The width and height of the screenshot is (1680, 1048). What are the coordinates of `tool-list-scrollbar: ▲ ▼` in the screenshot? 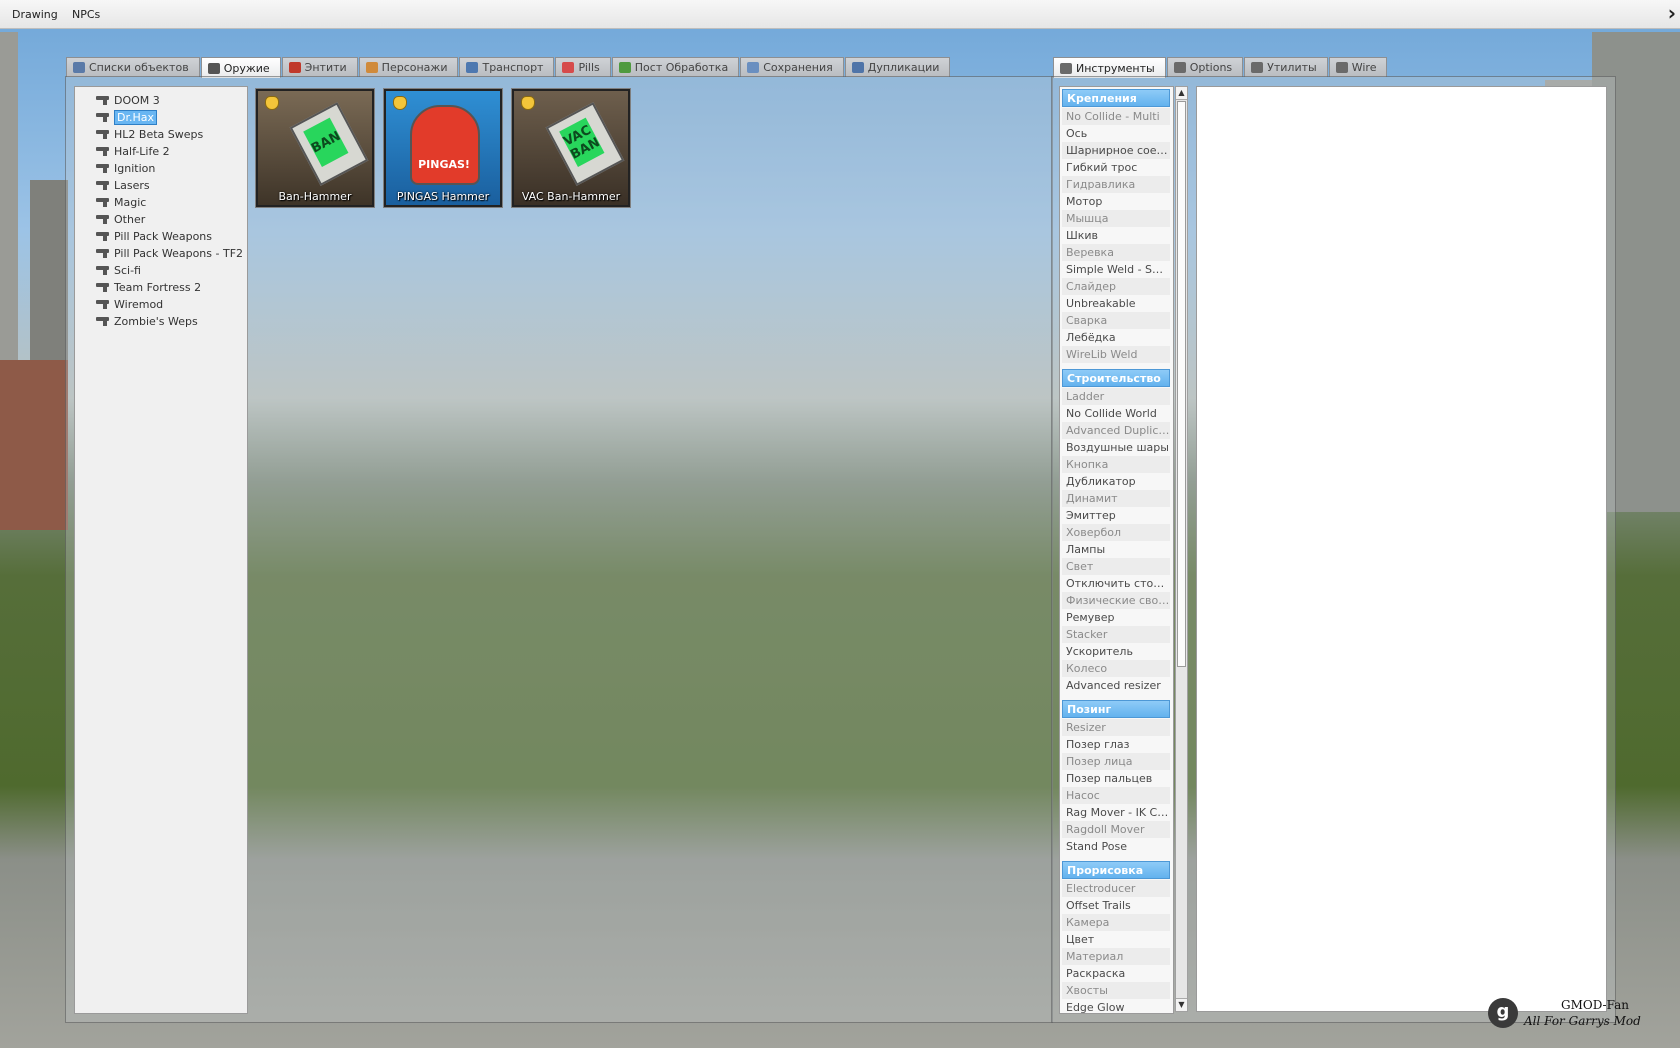 It's located at (1181, 549).